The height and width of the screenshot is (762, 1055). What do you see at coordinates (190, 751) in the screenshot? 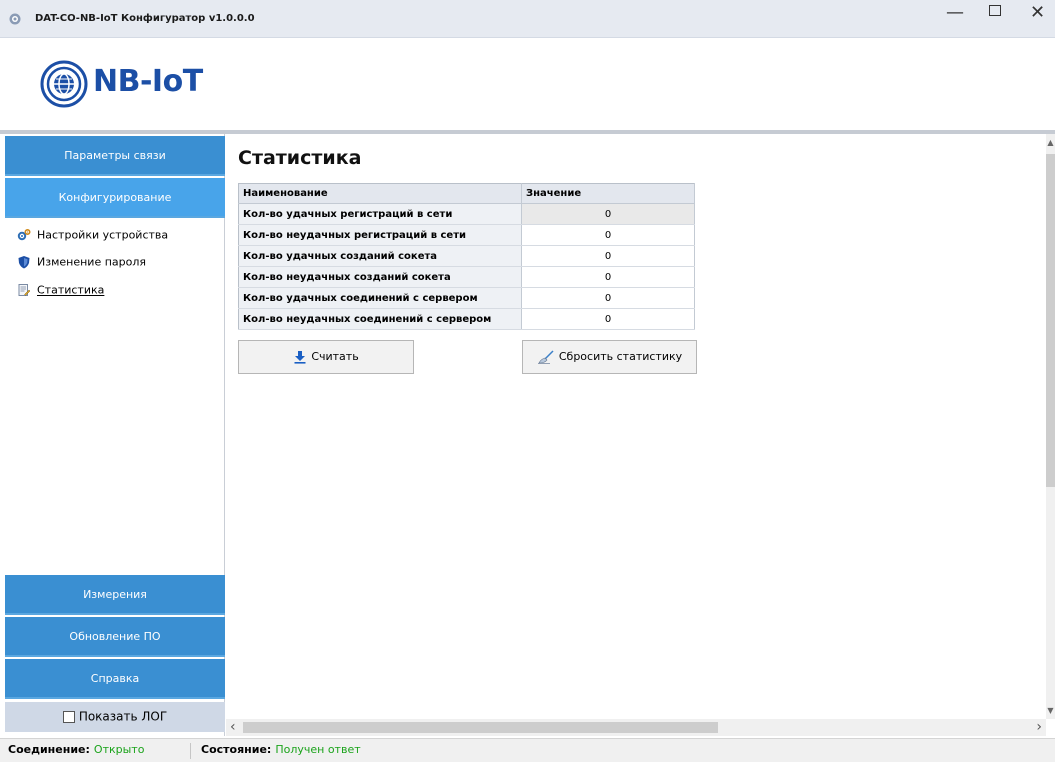
I see `status-divider` at bounding box center [190, 751].